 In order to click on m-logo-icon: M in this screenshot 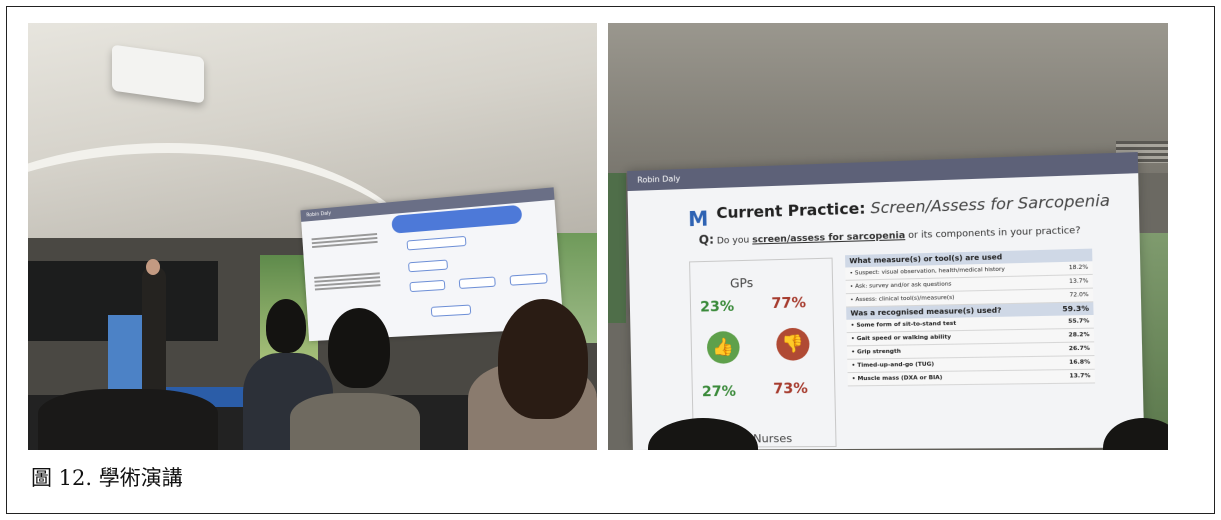, I will do `click(698, 219)`.